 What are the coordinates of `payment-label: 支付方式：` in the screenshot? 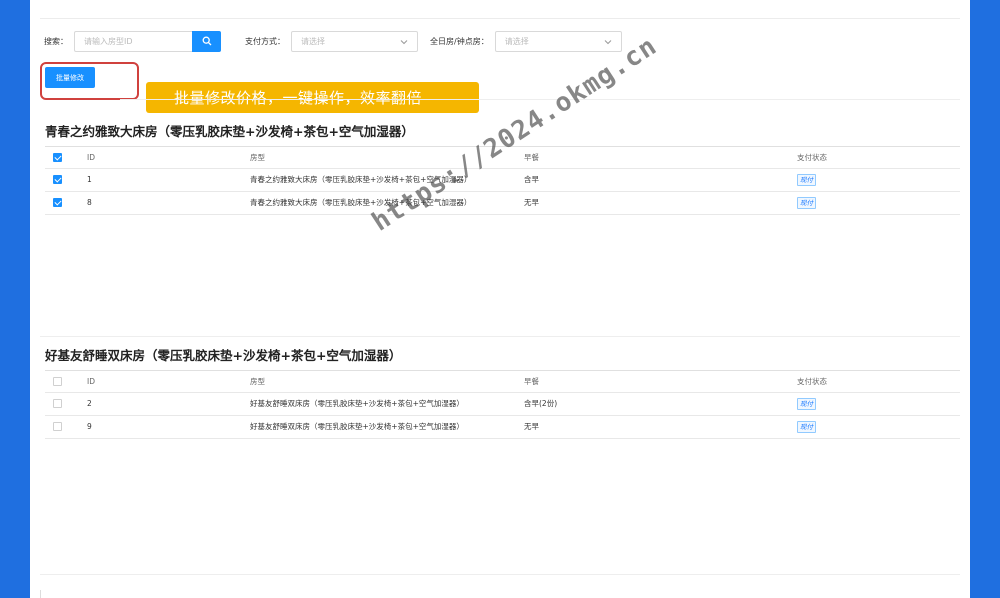 It's located at (265, 41).